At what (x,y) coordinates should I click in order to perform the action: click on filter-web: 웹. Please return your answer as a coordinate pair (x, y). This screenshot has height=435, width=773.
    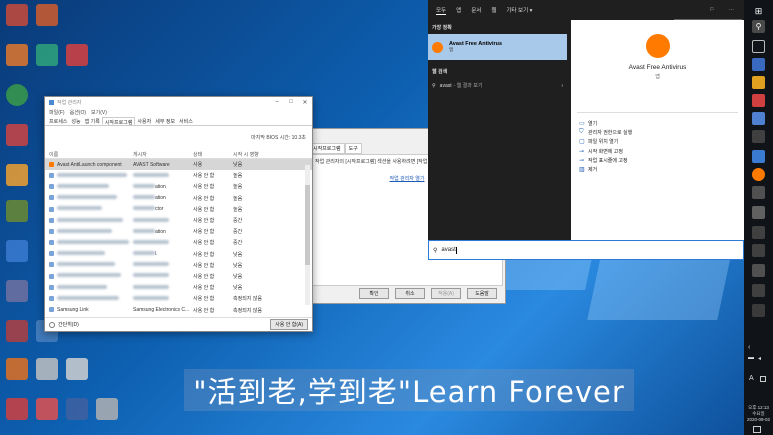
    Looking at the image, I should click on (493, 10).